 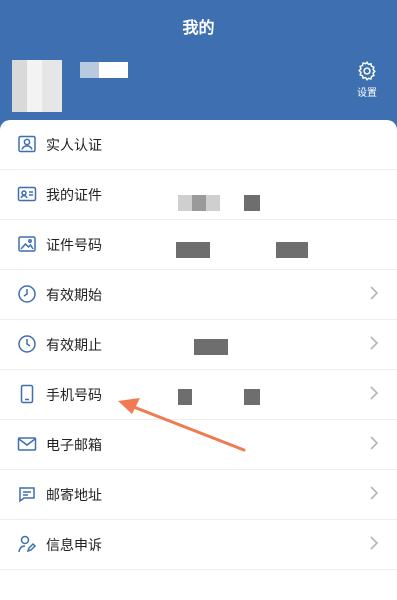 What do you see at coordinates (37, 86) in the screenshot?
I see `avatar` at bounding box center [37, 86].